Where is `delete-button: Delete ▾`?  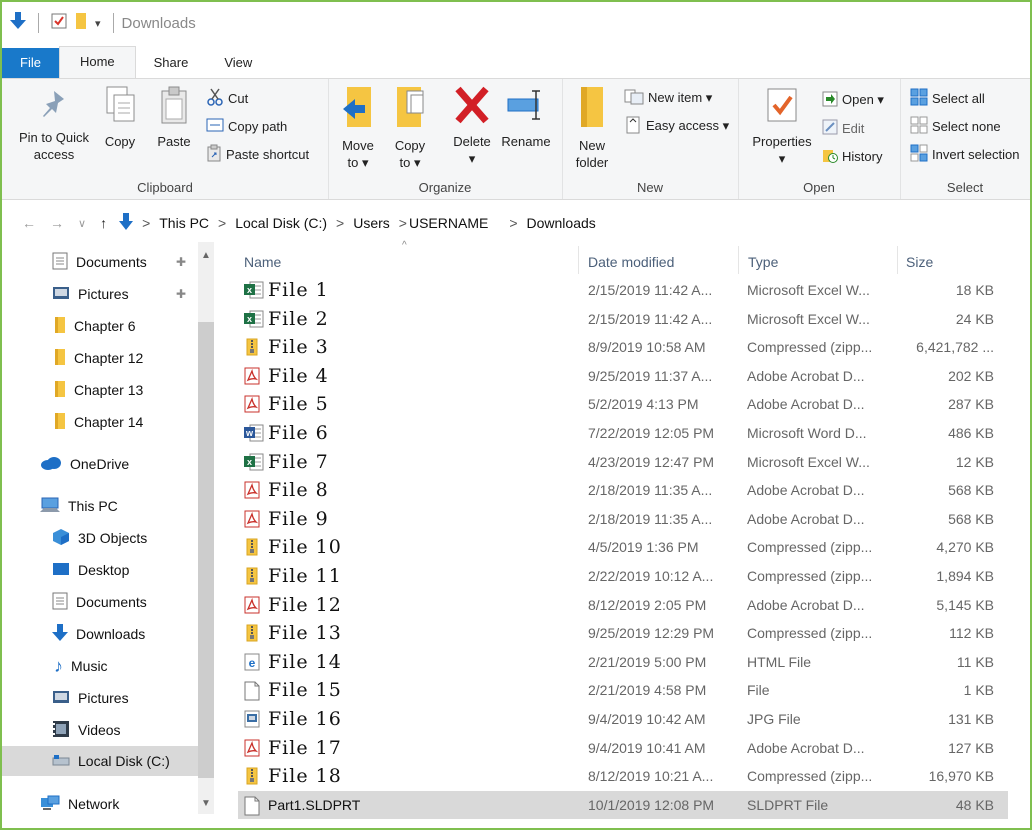
delete-button: Delete ▾ is located at coordinates (472, 126).